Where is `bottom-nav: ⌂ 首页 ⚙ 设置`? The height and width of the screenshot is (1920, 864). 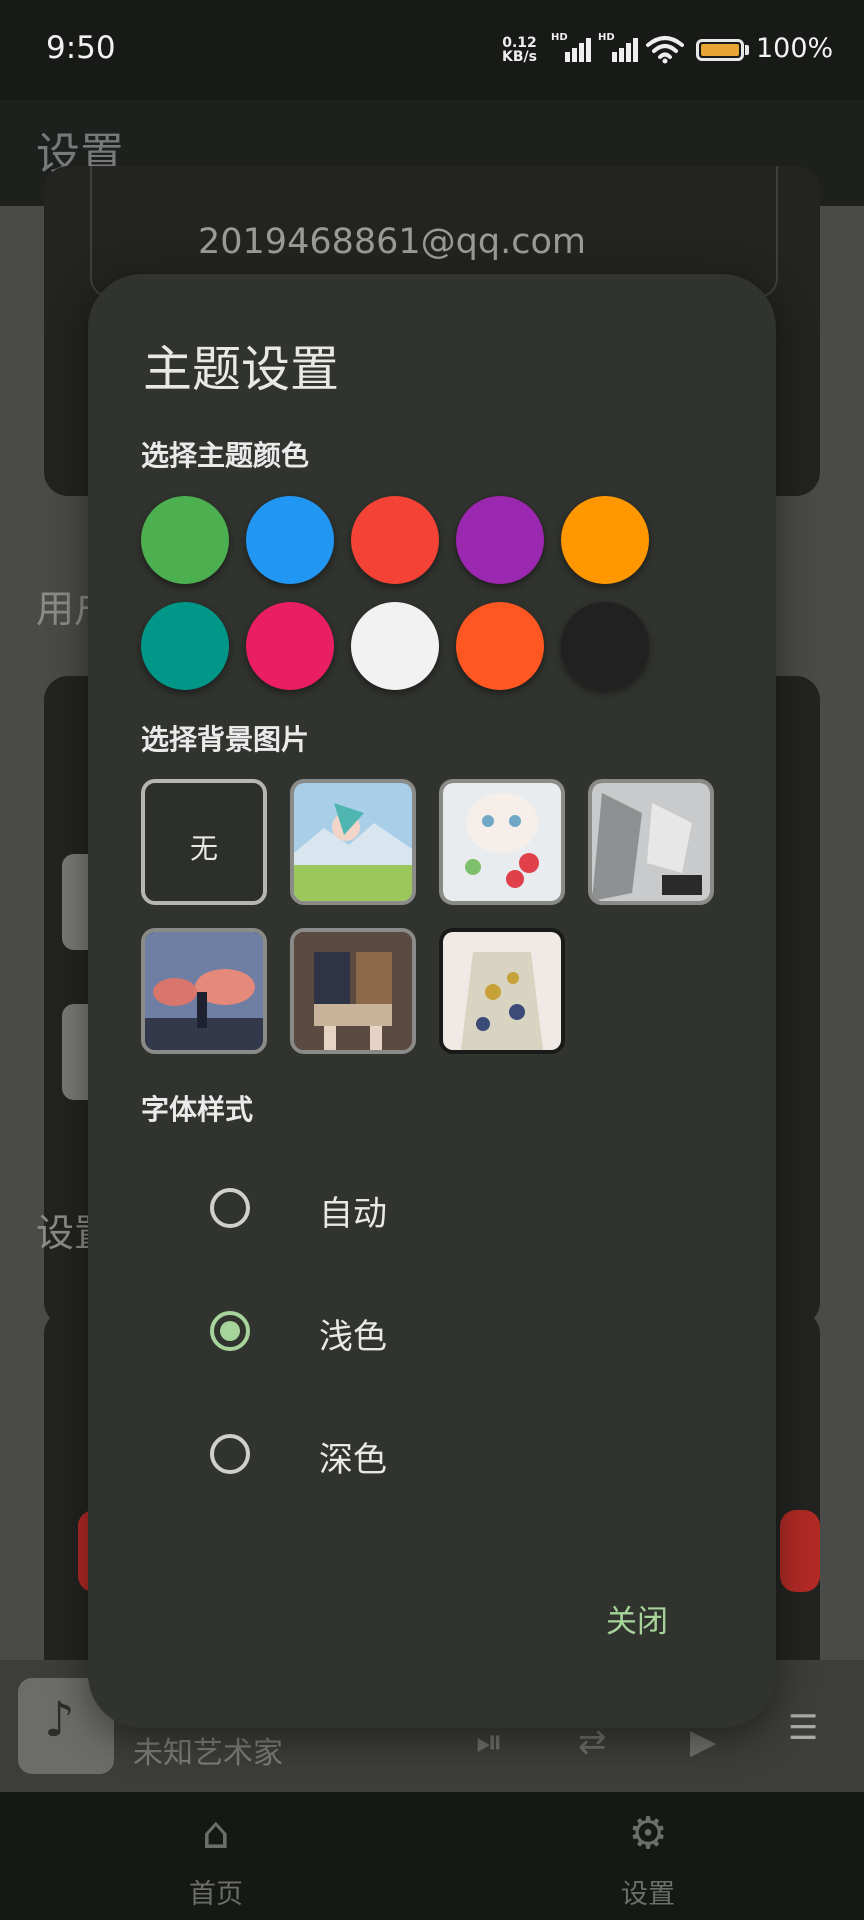 bottom-nav: ⌂ 首页 ⚙ 设置 is located at coordinates (432, 1856).